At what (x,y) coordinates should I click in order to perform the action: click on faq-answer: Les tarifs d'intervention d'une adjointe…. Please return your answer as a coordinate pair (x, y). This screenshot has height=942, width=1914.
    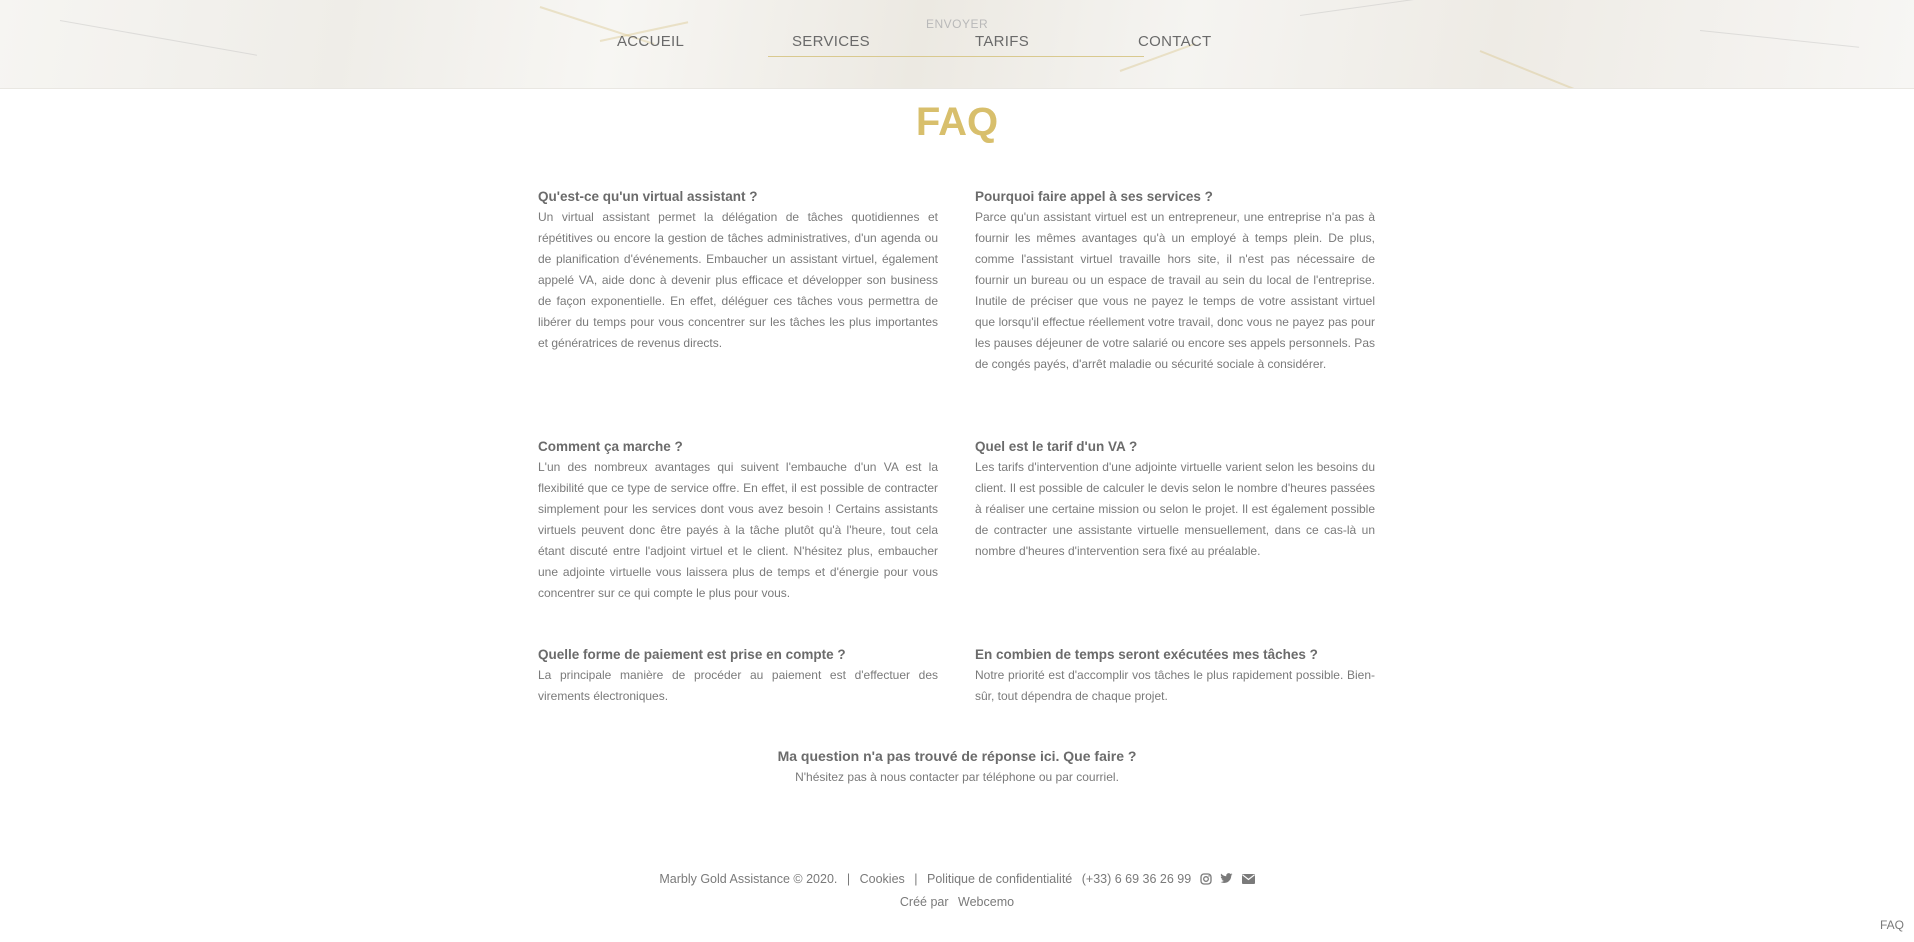
    Looking at the image, I should click on (1175, 509).